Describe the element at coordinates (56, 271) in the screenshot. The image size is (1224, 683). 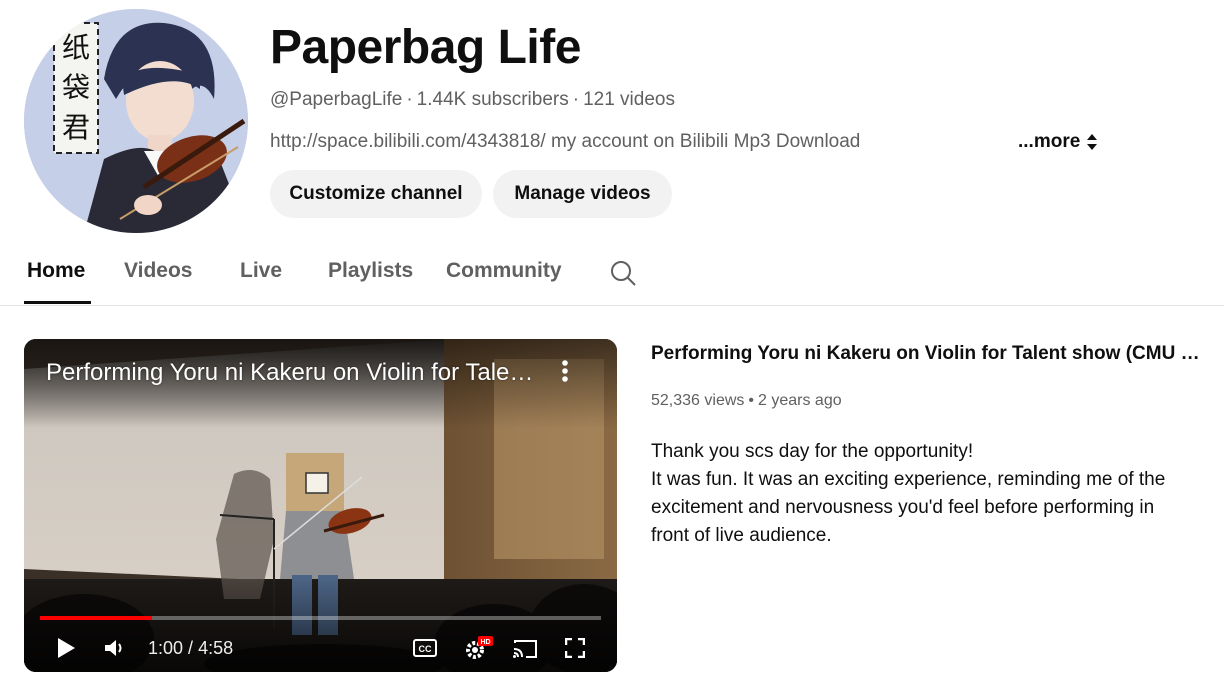
I see `tab-home: Home` at that location.